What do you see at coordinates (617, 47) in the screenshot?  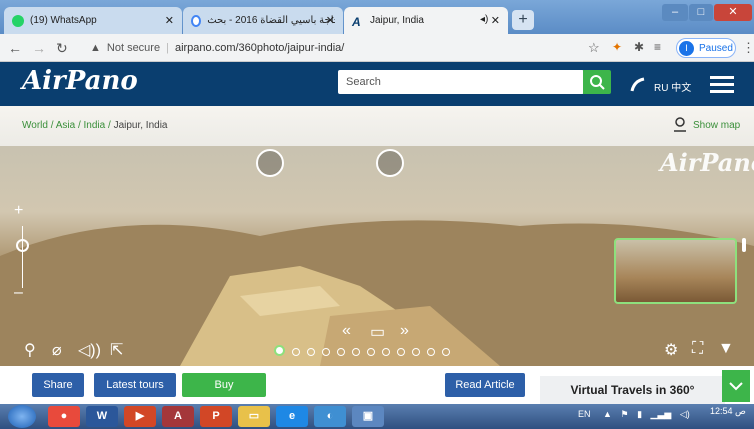 I see `extension-icon: ✦` at bounding box center [617, 47].